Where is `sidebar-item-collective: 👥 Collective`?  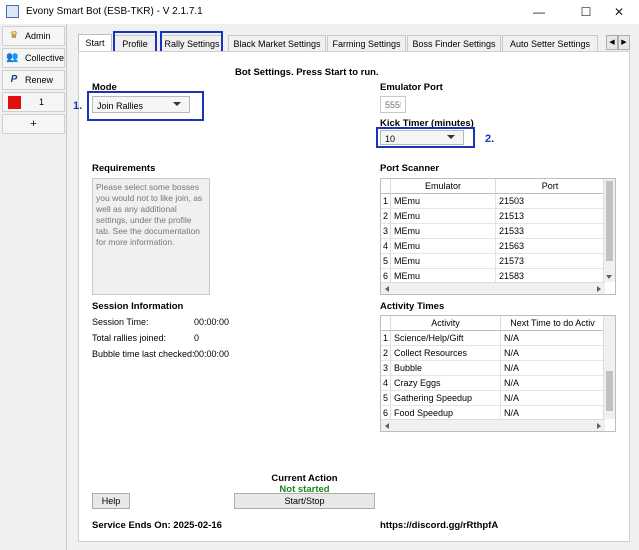 sidebar-item-collective: 👥 Collective is located at coordinates (33, 58).